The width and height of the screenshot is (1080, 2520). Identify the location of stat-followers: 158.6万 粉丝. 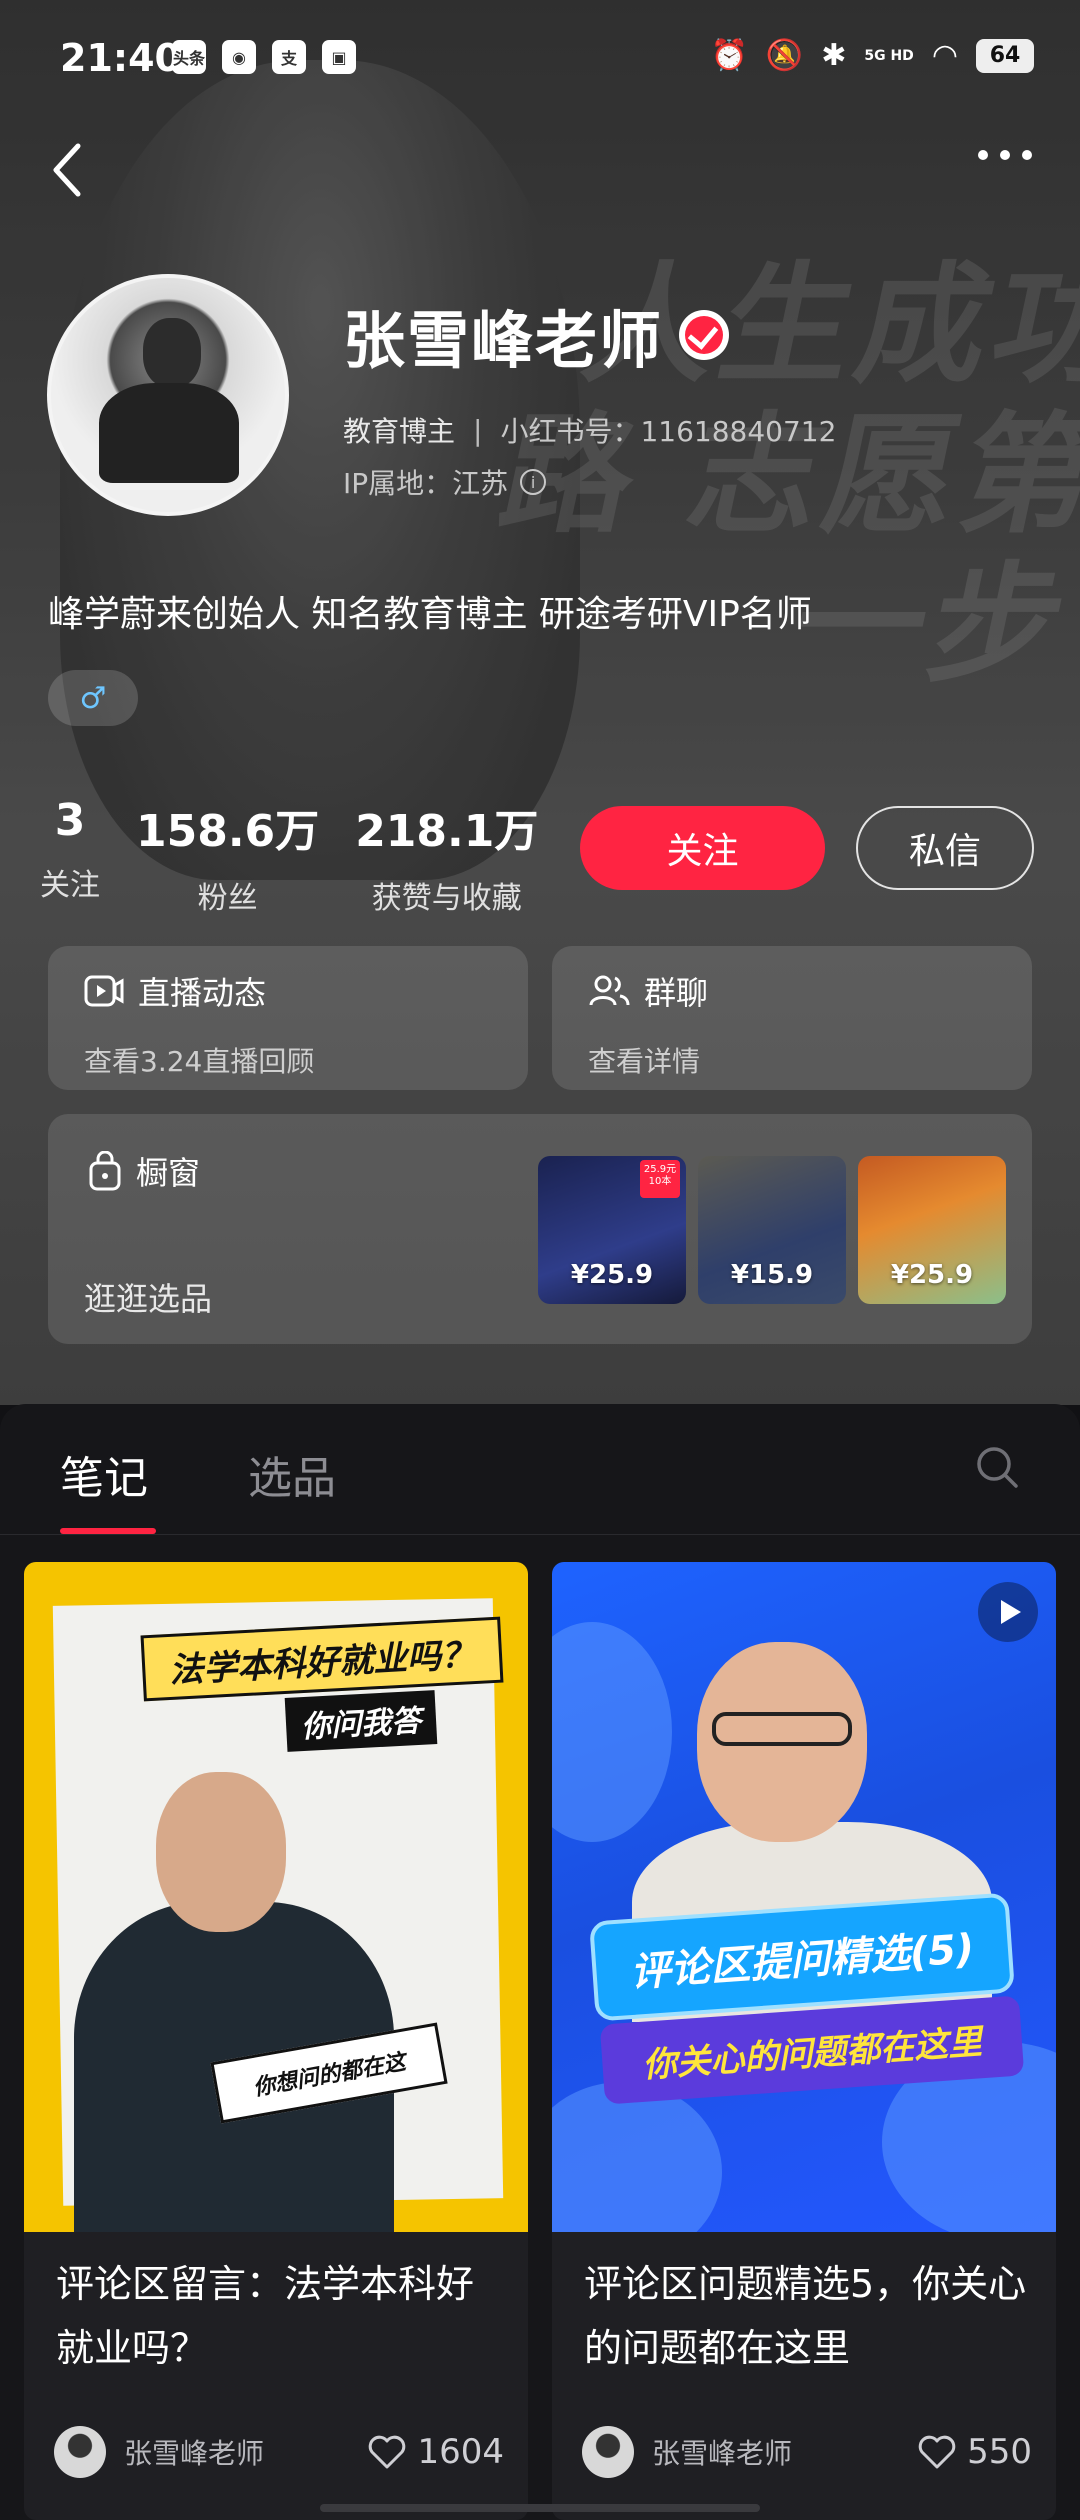
(227, 856).